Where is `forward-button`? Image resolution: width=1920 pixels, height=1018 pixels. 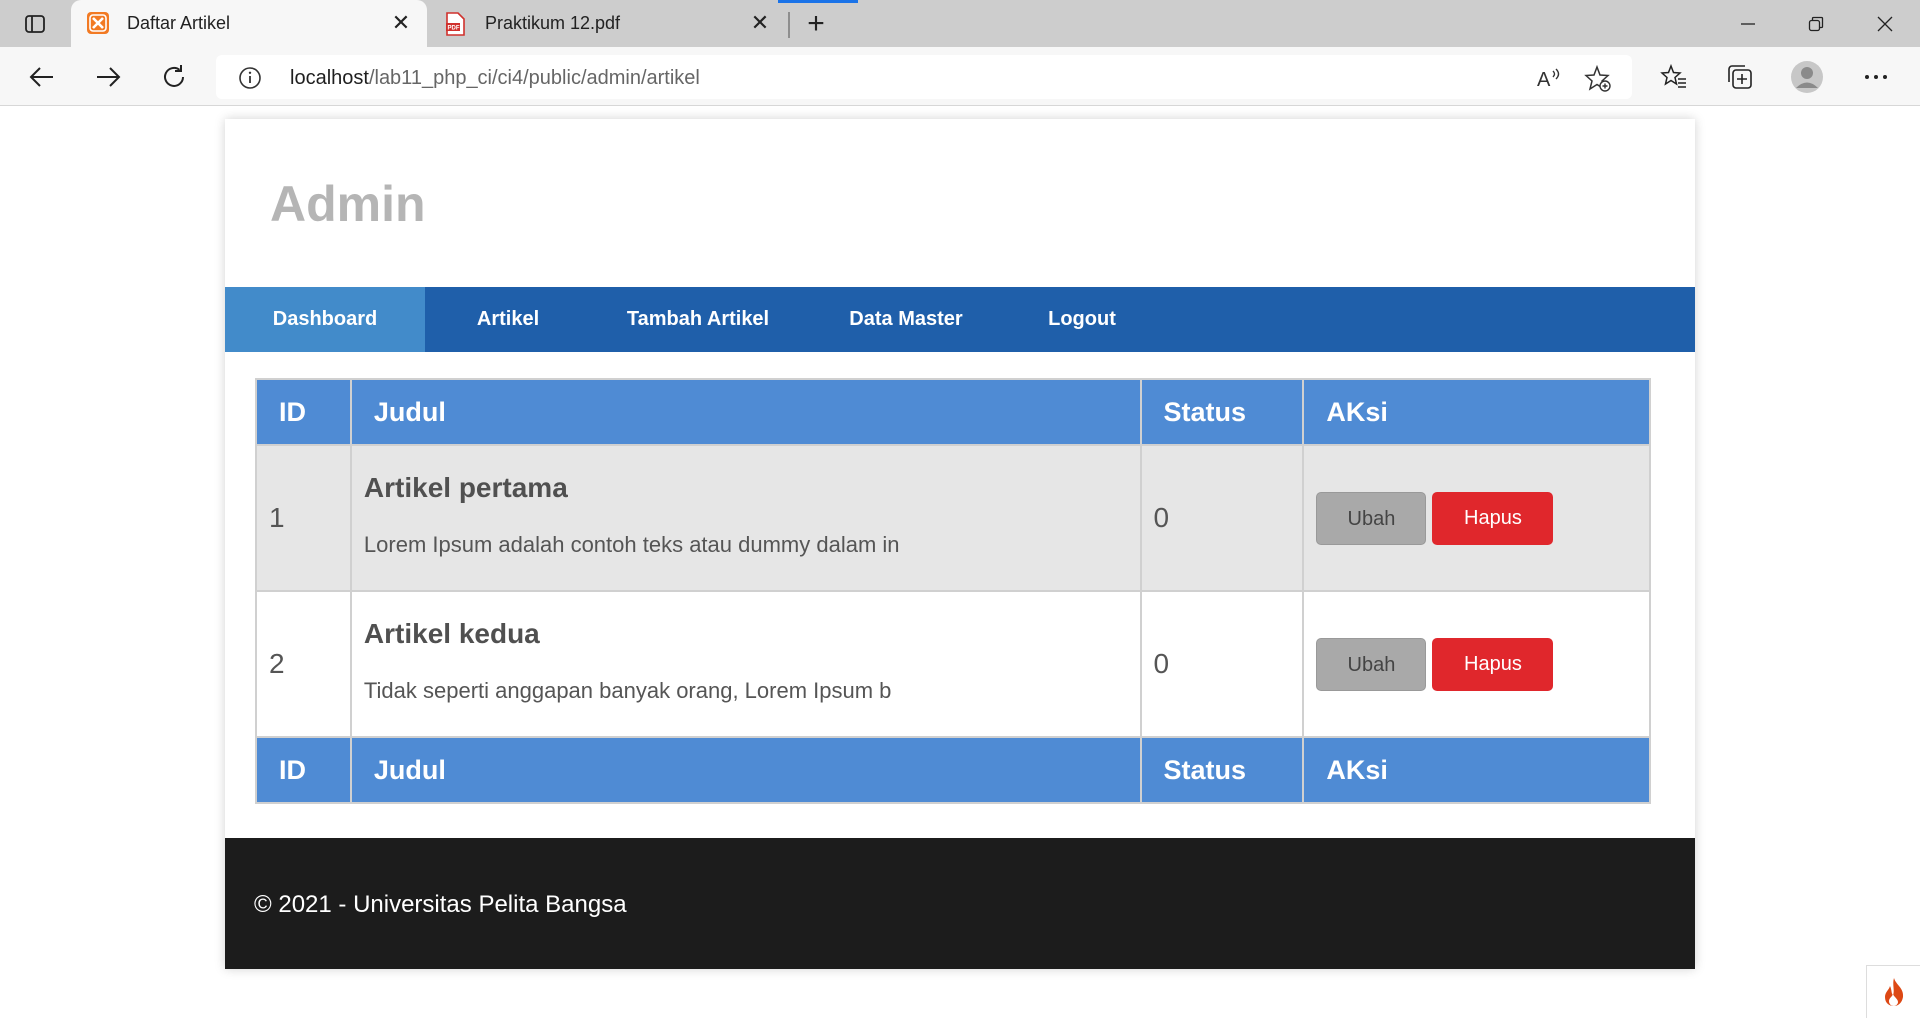 forward-button is located at coordinates (108, 77).